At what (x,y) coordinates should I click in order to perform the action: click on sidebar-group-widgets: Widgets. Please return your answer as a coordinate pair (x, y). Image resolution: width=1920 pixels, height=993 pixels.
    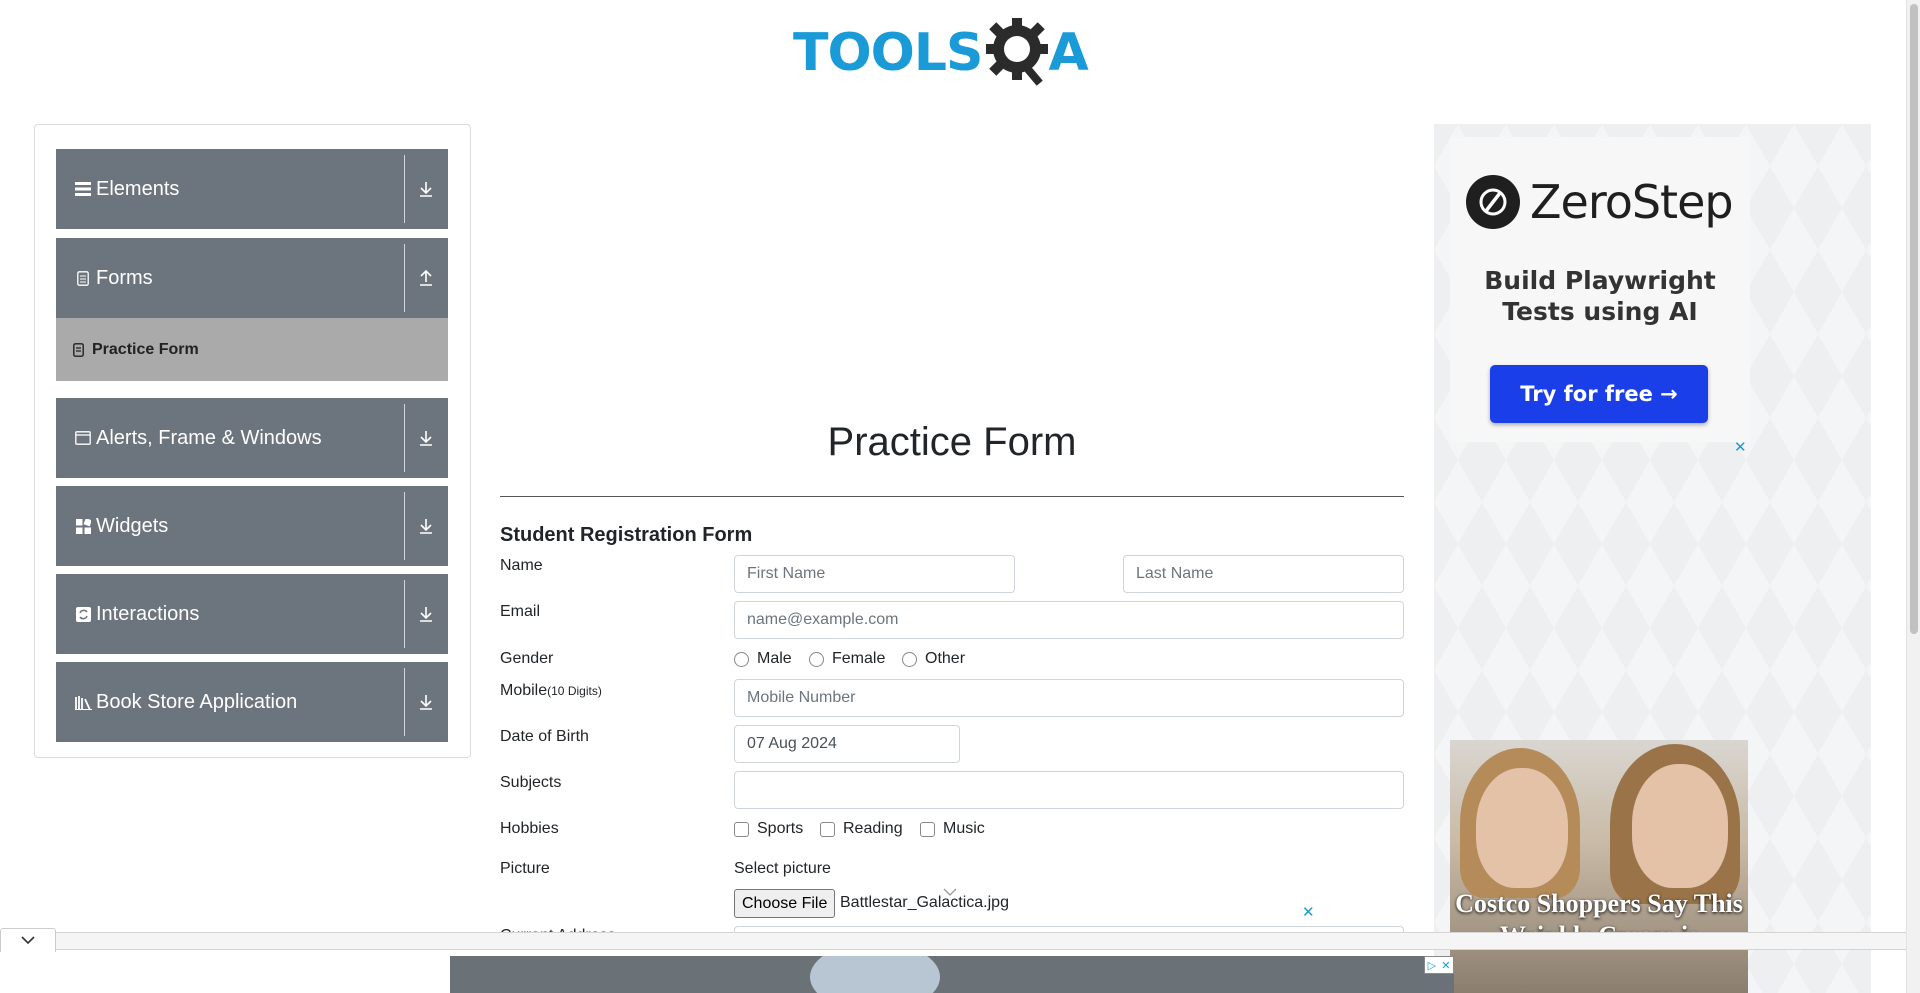
    Looking at the image, I should click on (252, 526).